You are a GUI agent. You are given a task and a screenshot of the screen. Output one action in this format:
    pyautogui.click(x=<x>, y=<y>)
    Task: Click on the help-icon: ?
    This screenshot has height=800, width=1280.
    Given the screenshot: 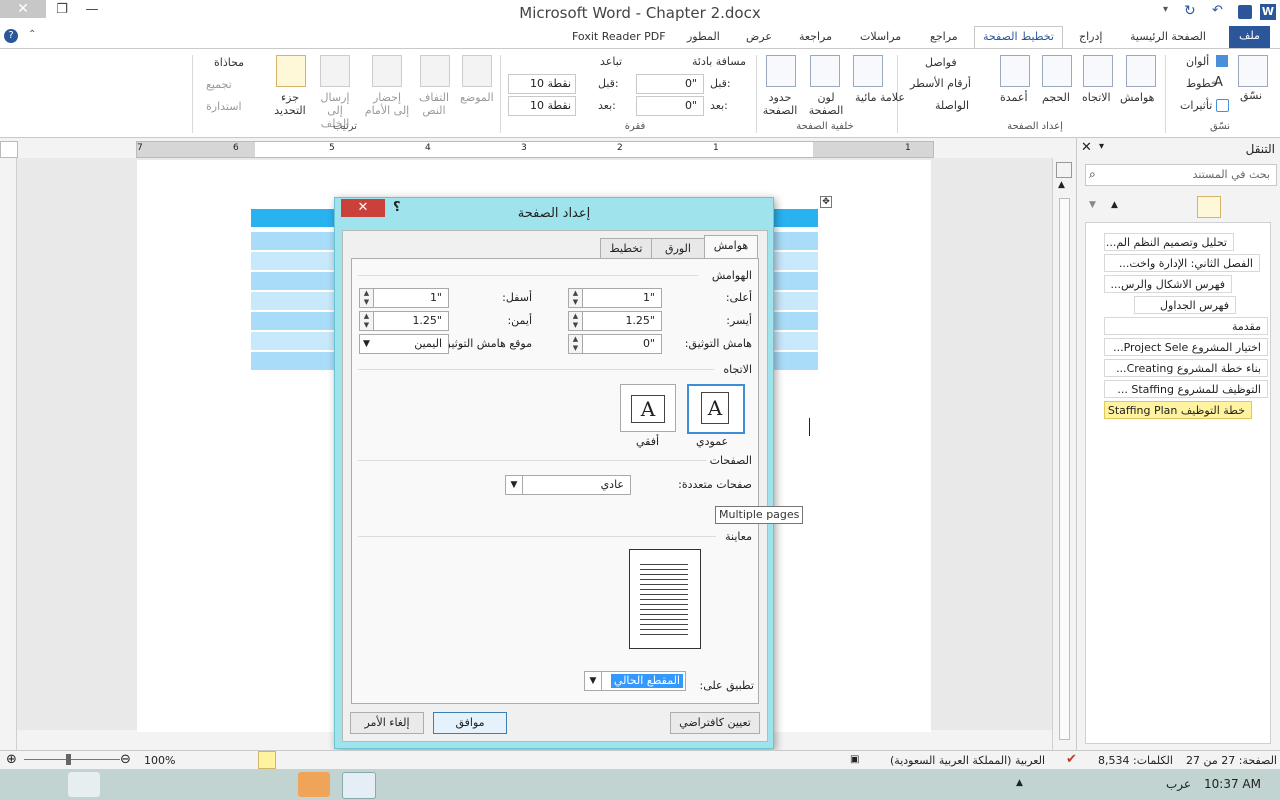 What is the action you would take?
    pyautogui.click(x=11, y=36)
    